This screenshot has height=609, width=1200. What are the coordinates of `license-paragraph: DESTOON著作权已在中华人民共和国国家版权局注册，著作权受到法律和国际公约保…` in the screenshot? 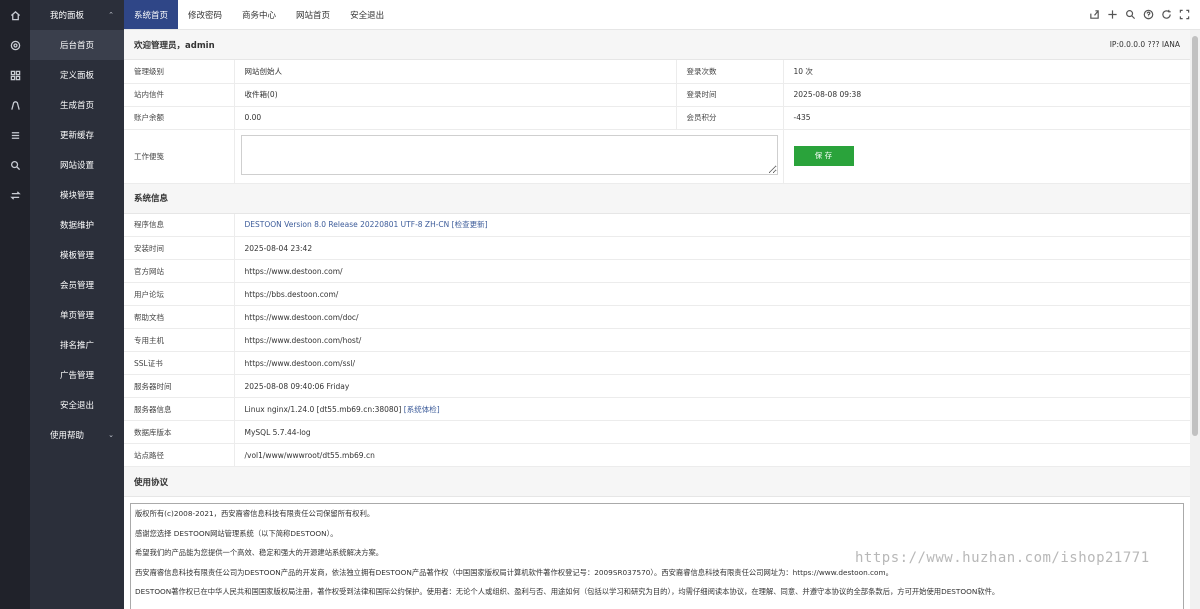 It's located at (567, 591).